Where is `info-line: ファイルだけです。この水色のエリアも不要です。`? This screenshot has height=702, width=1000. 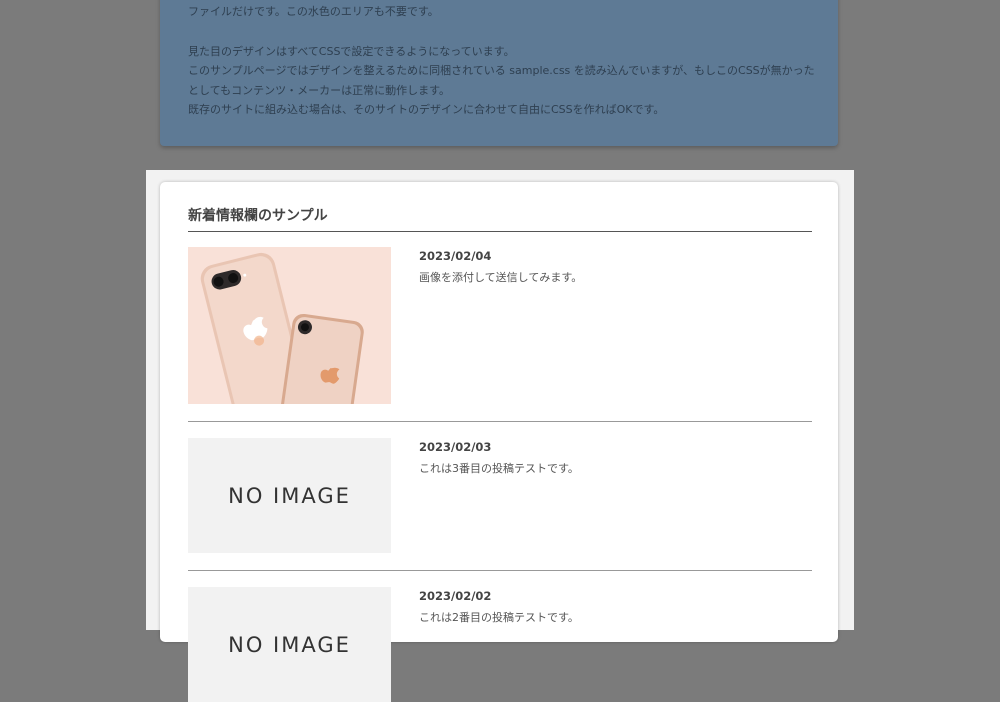
info-line: ファイルだけです。この水色のエリアも不要です。 is located at coordinates (313, 11).